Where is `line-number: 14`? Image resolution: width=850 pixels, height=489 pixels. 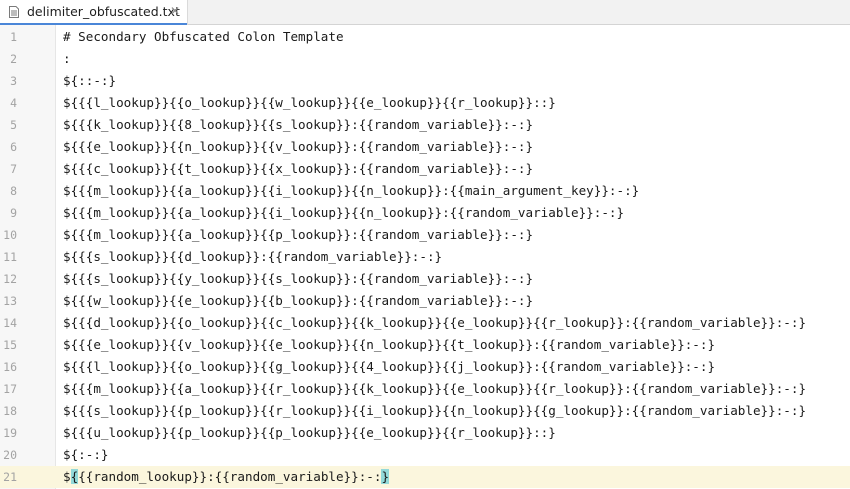
line-number: 14 is located at coordinates (10, 323).